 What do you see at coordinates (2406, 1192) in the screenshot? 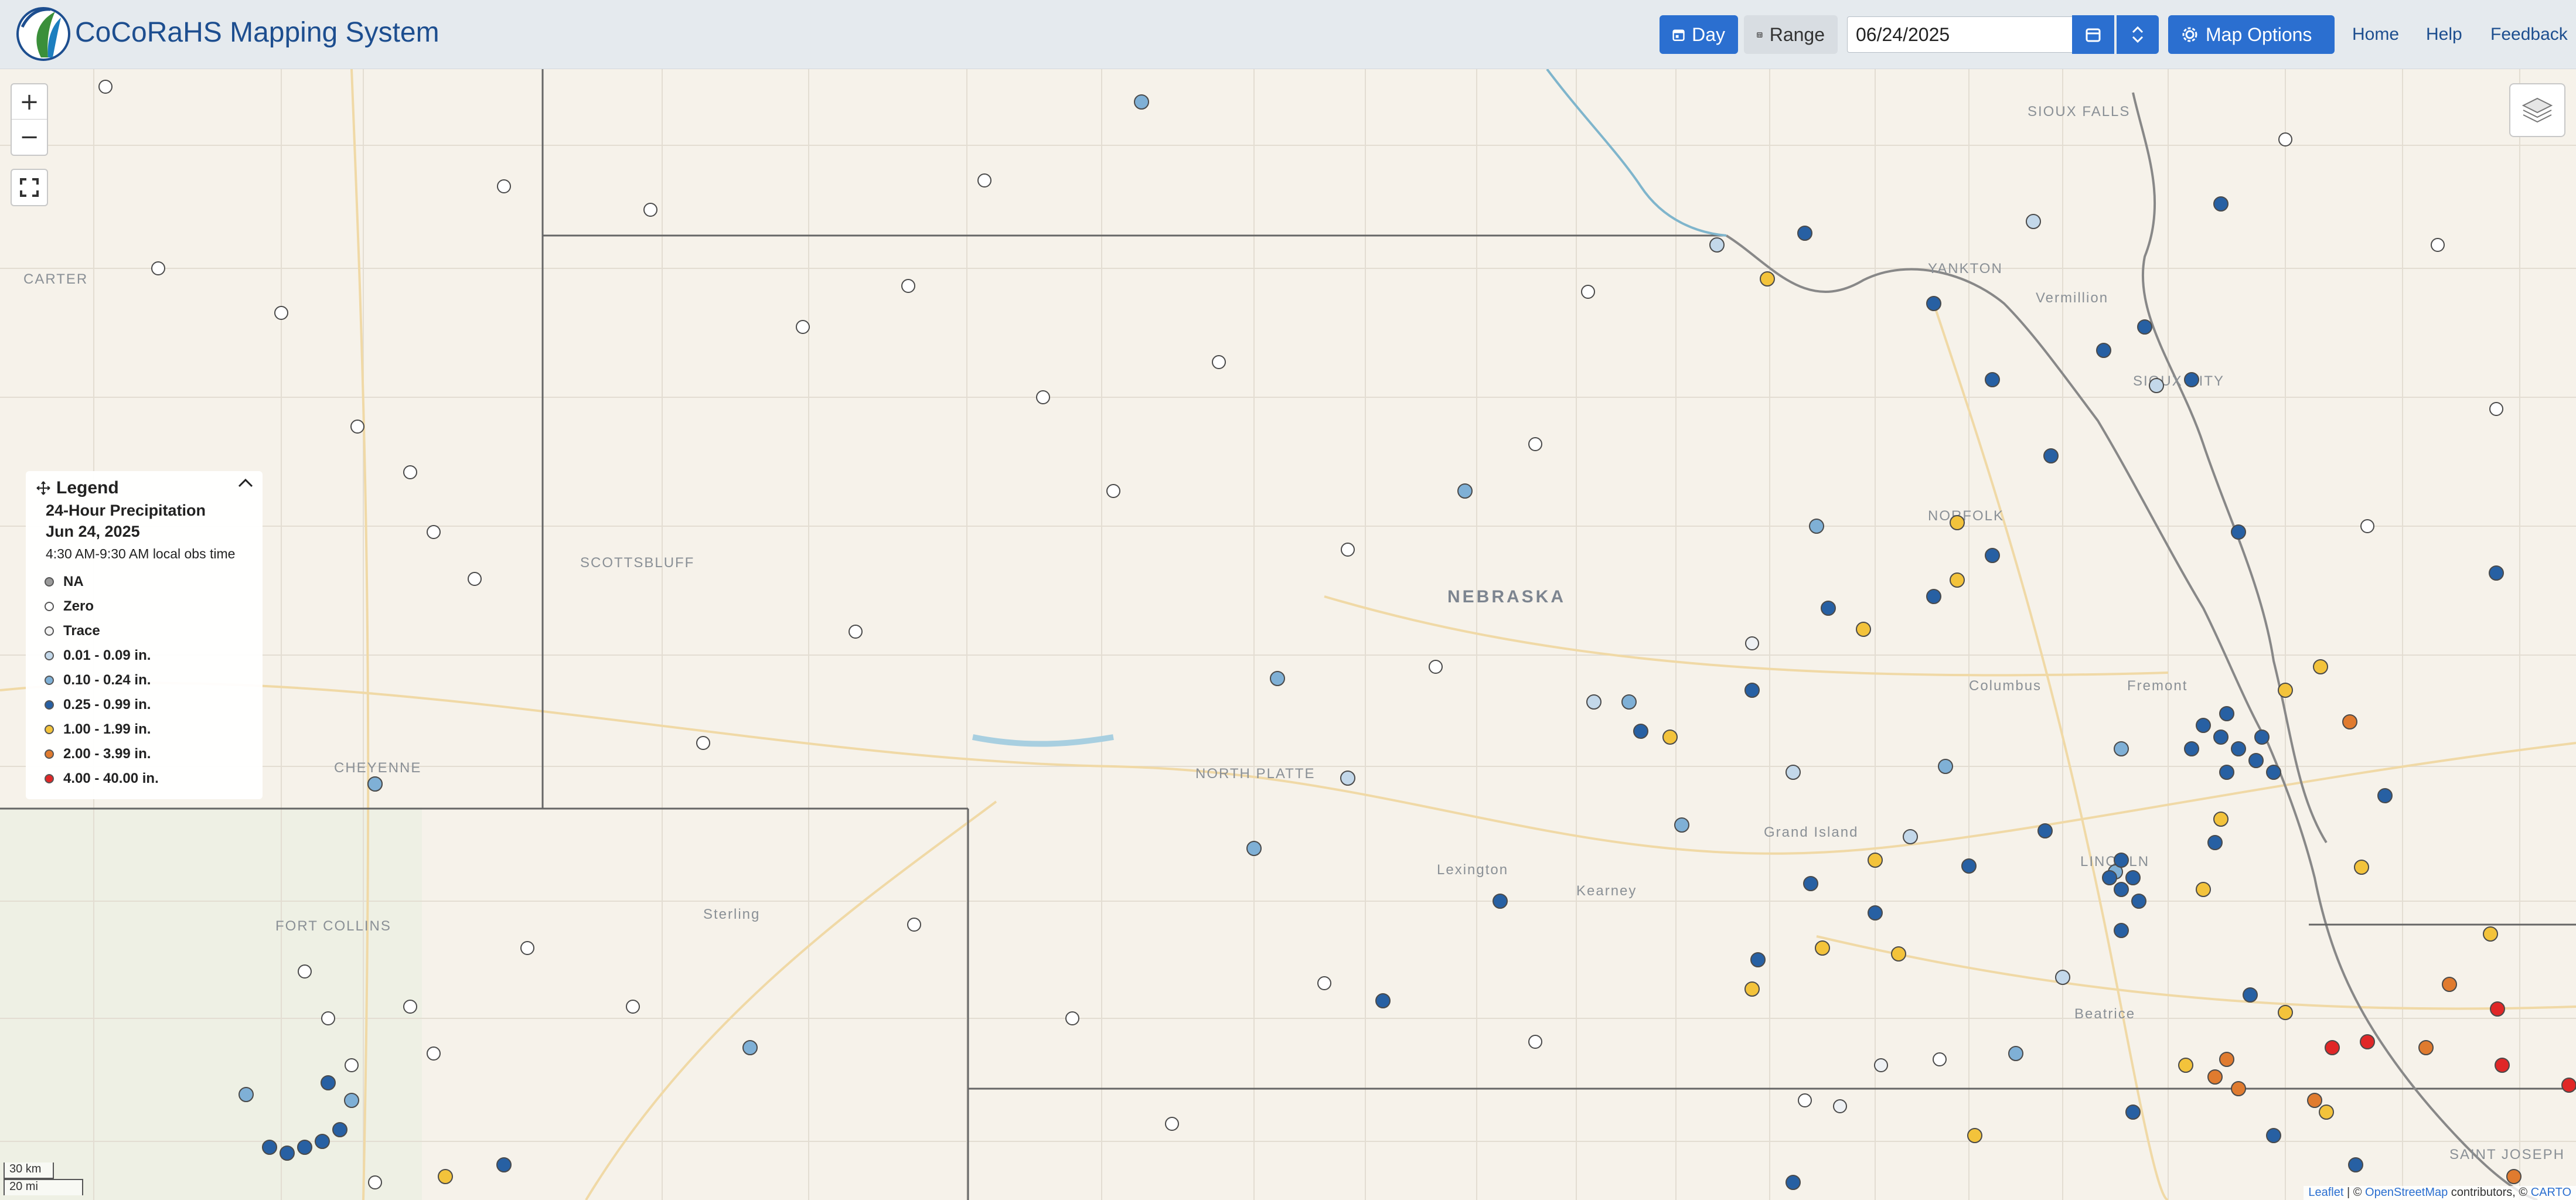
I see `osm-link: OpenStreetMap` at bounding box center [2406, 1192].